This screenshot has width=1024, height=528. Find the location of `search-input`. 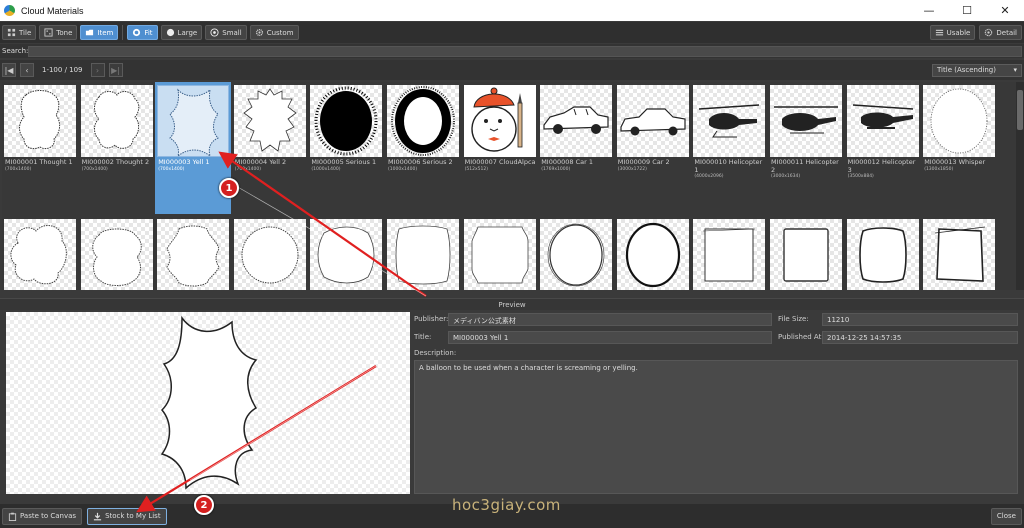

search-input is located at coordinates (525, 51).